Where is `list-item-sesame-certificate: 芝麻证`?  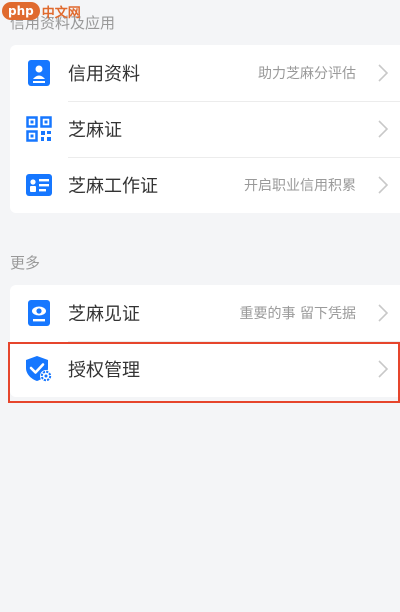
list-item-sesame-certificate: 芝麻证 is located at coordinates (205, 129).